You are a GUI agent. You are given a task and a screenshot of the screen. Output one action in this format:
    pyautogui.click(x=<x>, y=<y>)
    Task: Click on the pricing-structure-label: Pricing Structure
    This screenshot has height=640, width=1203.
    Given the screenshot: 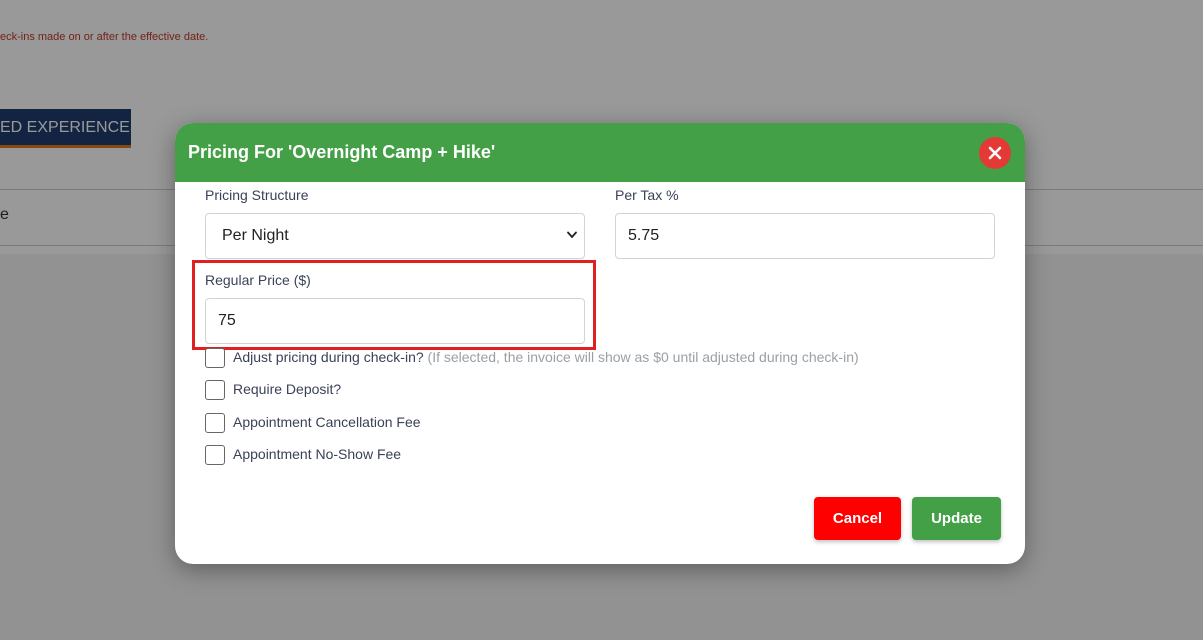 What is the action you would take?
    pyautogui.click(x=257, y=195)
    